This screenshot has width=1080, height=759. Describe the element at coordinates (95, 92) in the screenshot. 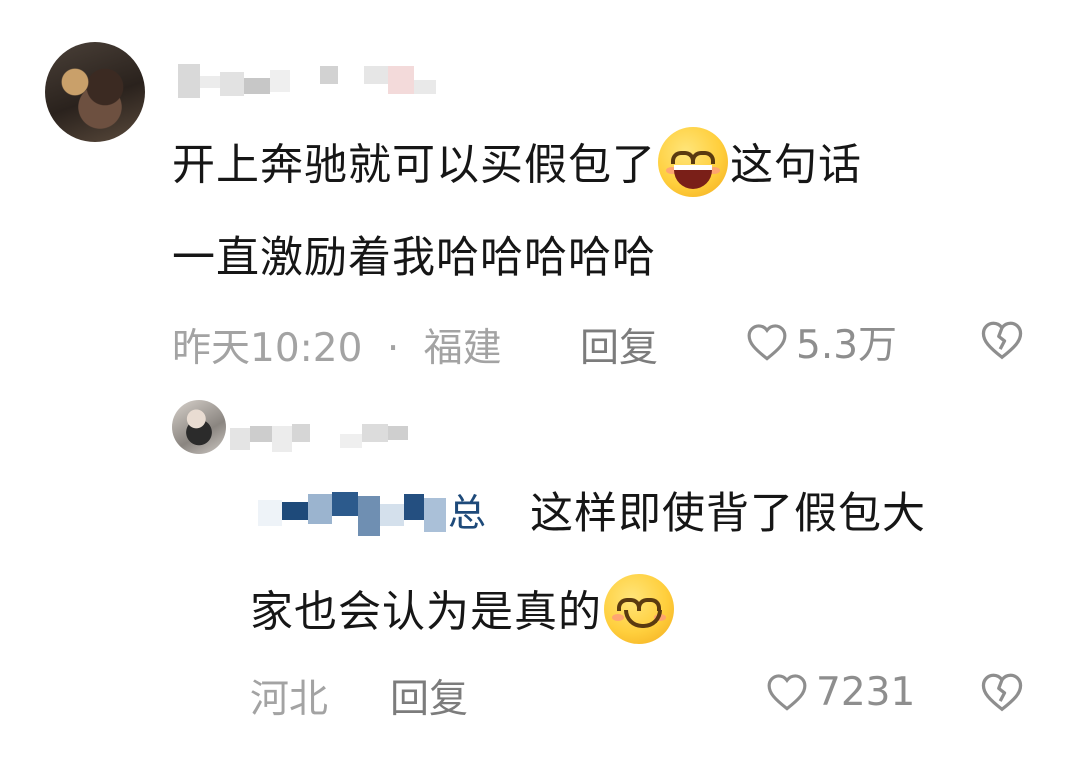

I see `commenter-avatar` at that location.